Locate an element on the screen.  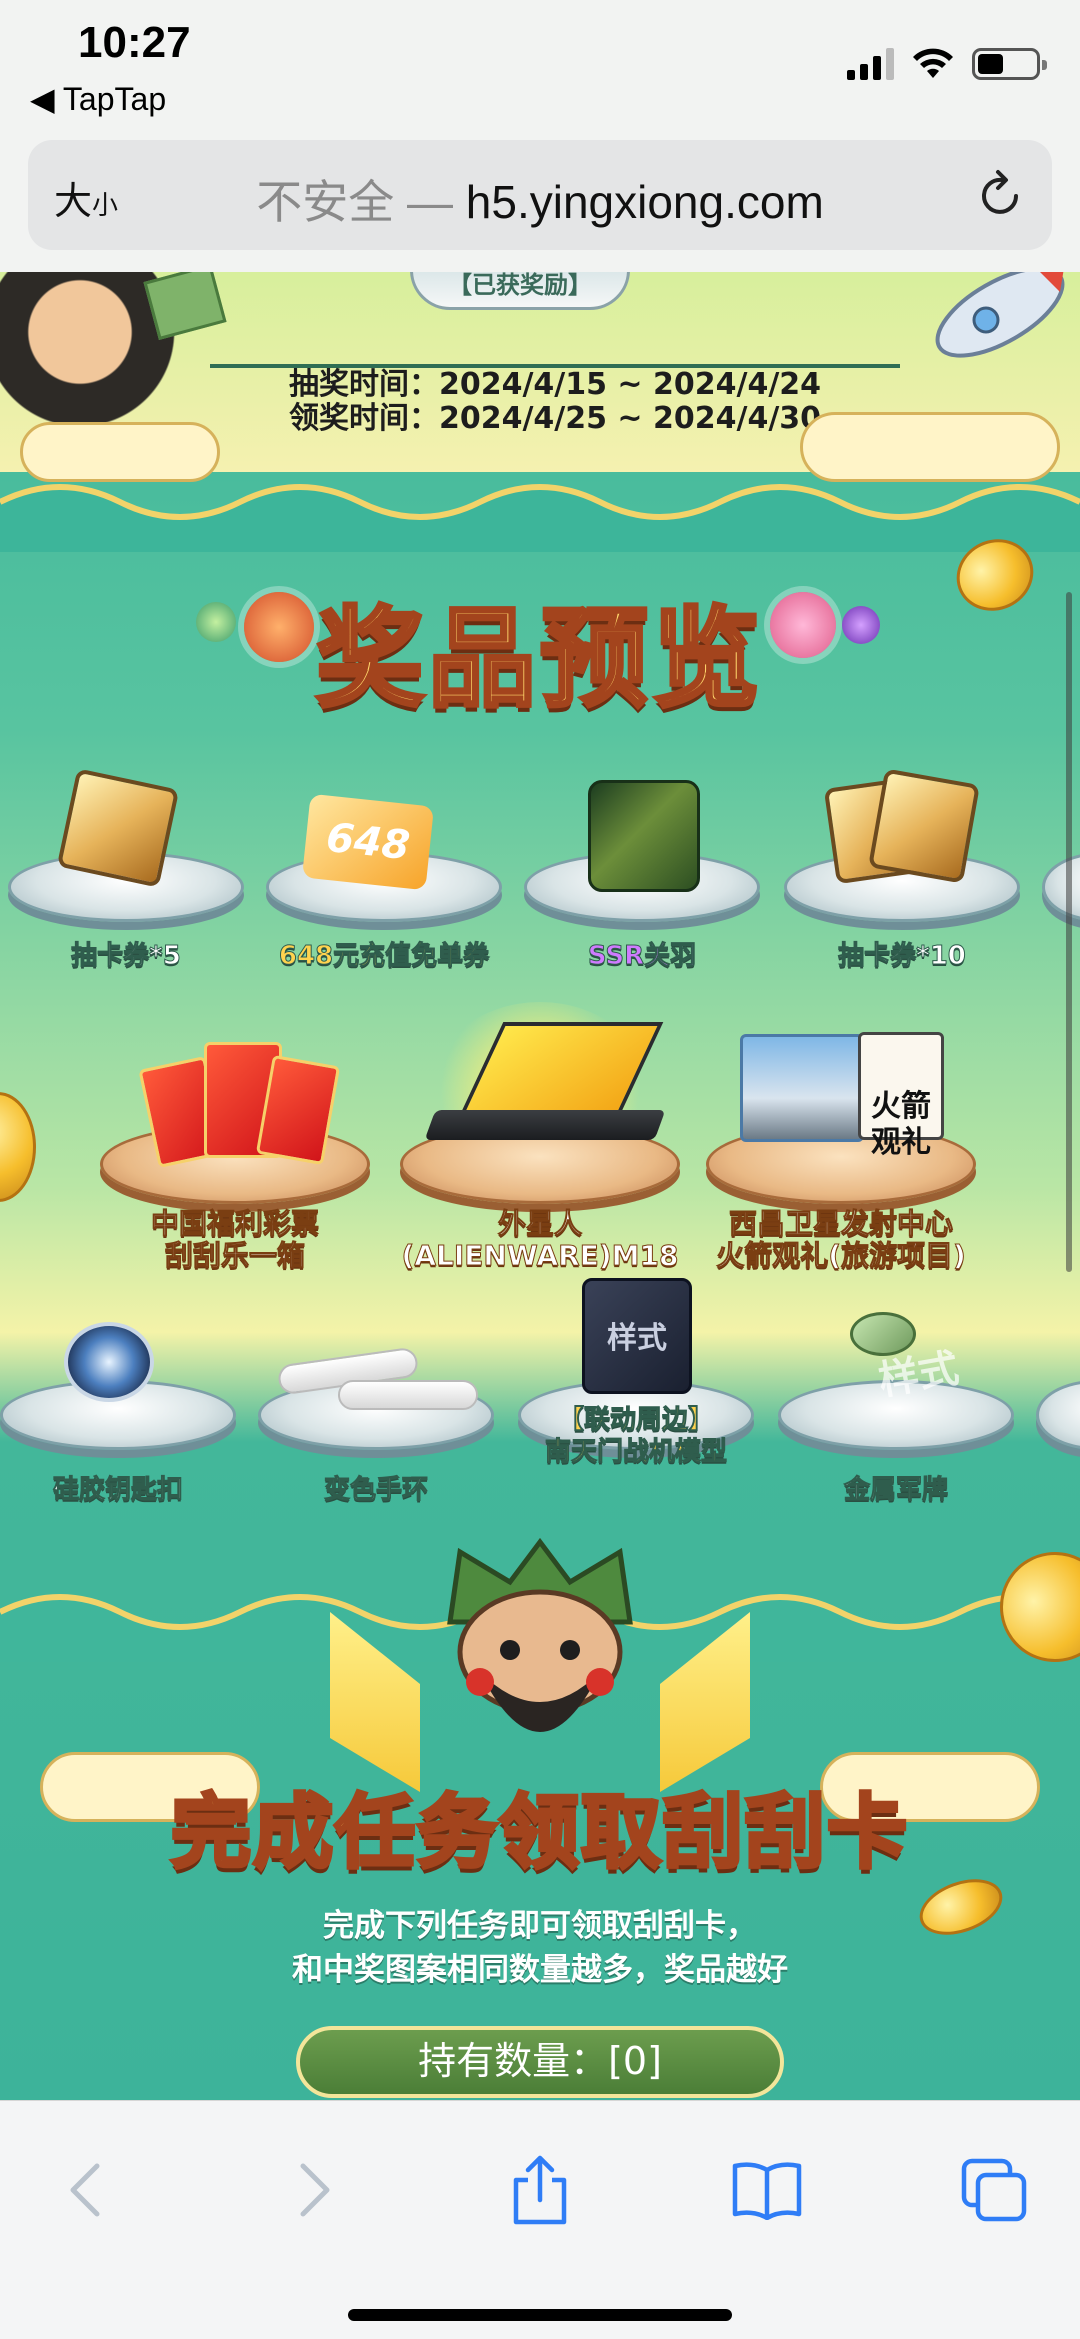
prize-item: 样式 【联动周边】 南天门战机模型 is located at coordinates (636, 1375).